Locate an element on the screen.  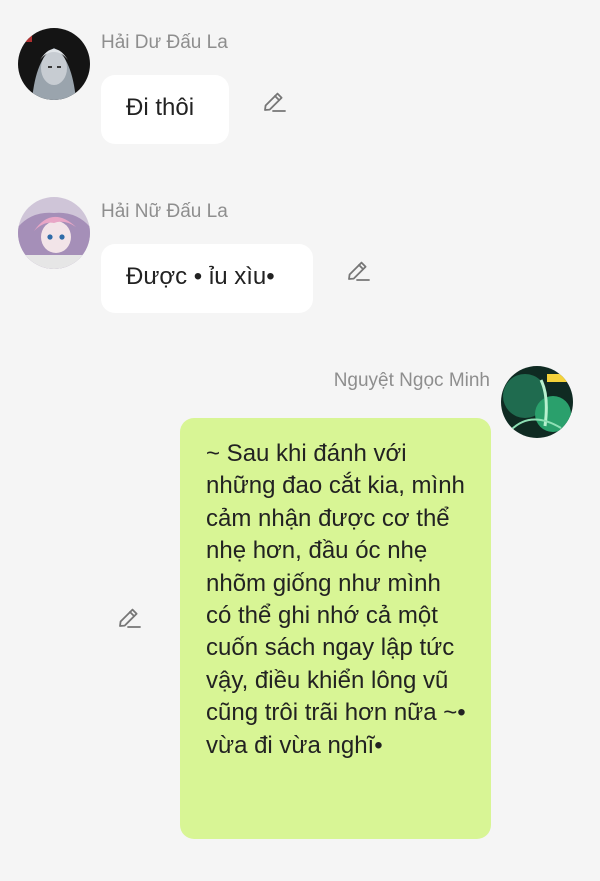
green-anime-avatar-icon is located at coordinates (537, 402).